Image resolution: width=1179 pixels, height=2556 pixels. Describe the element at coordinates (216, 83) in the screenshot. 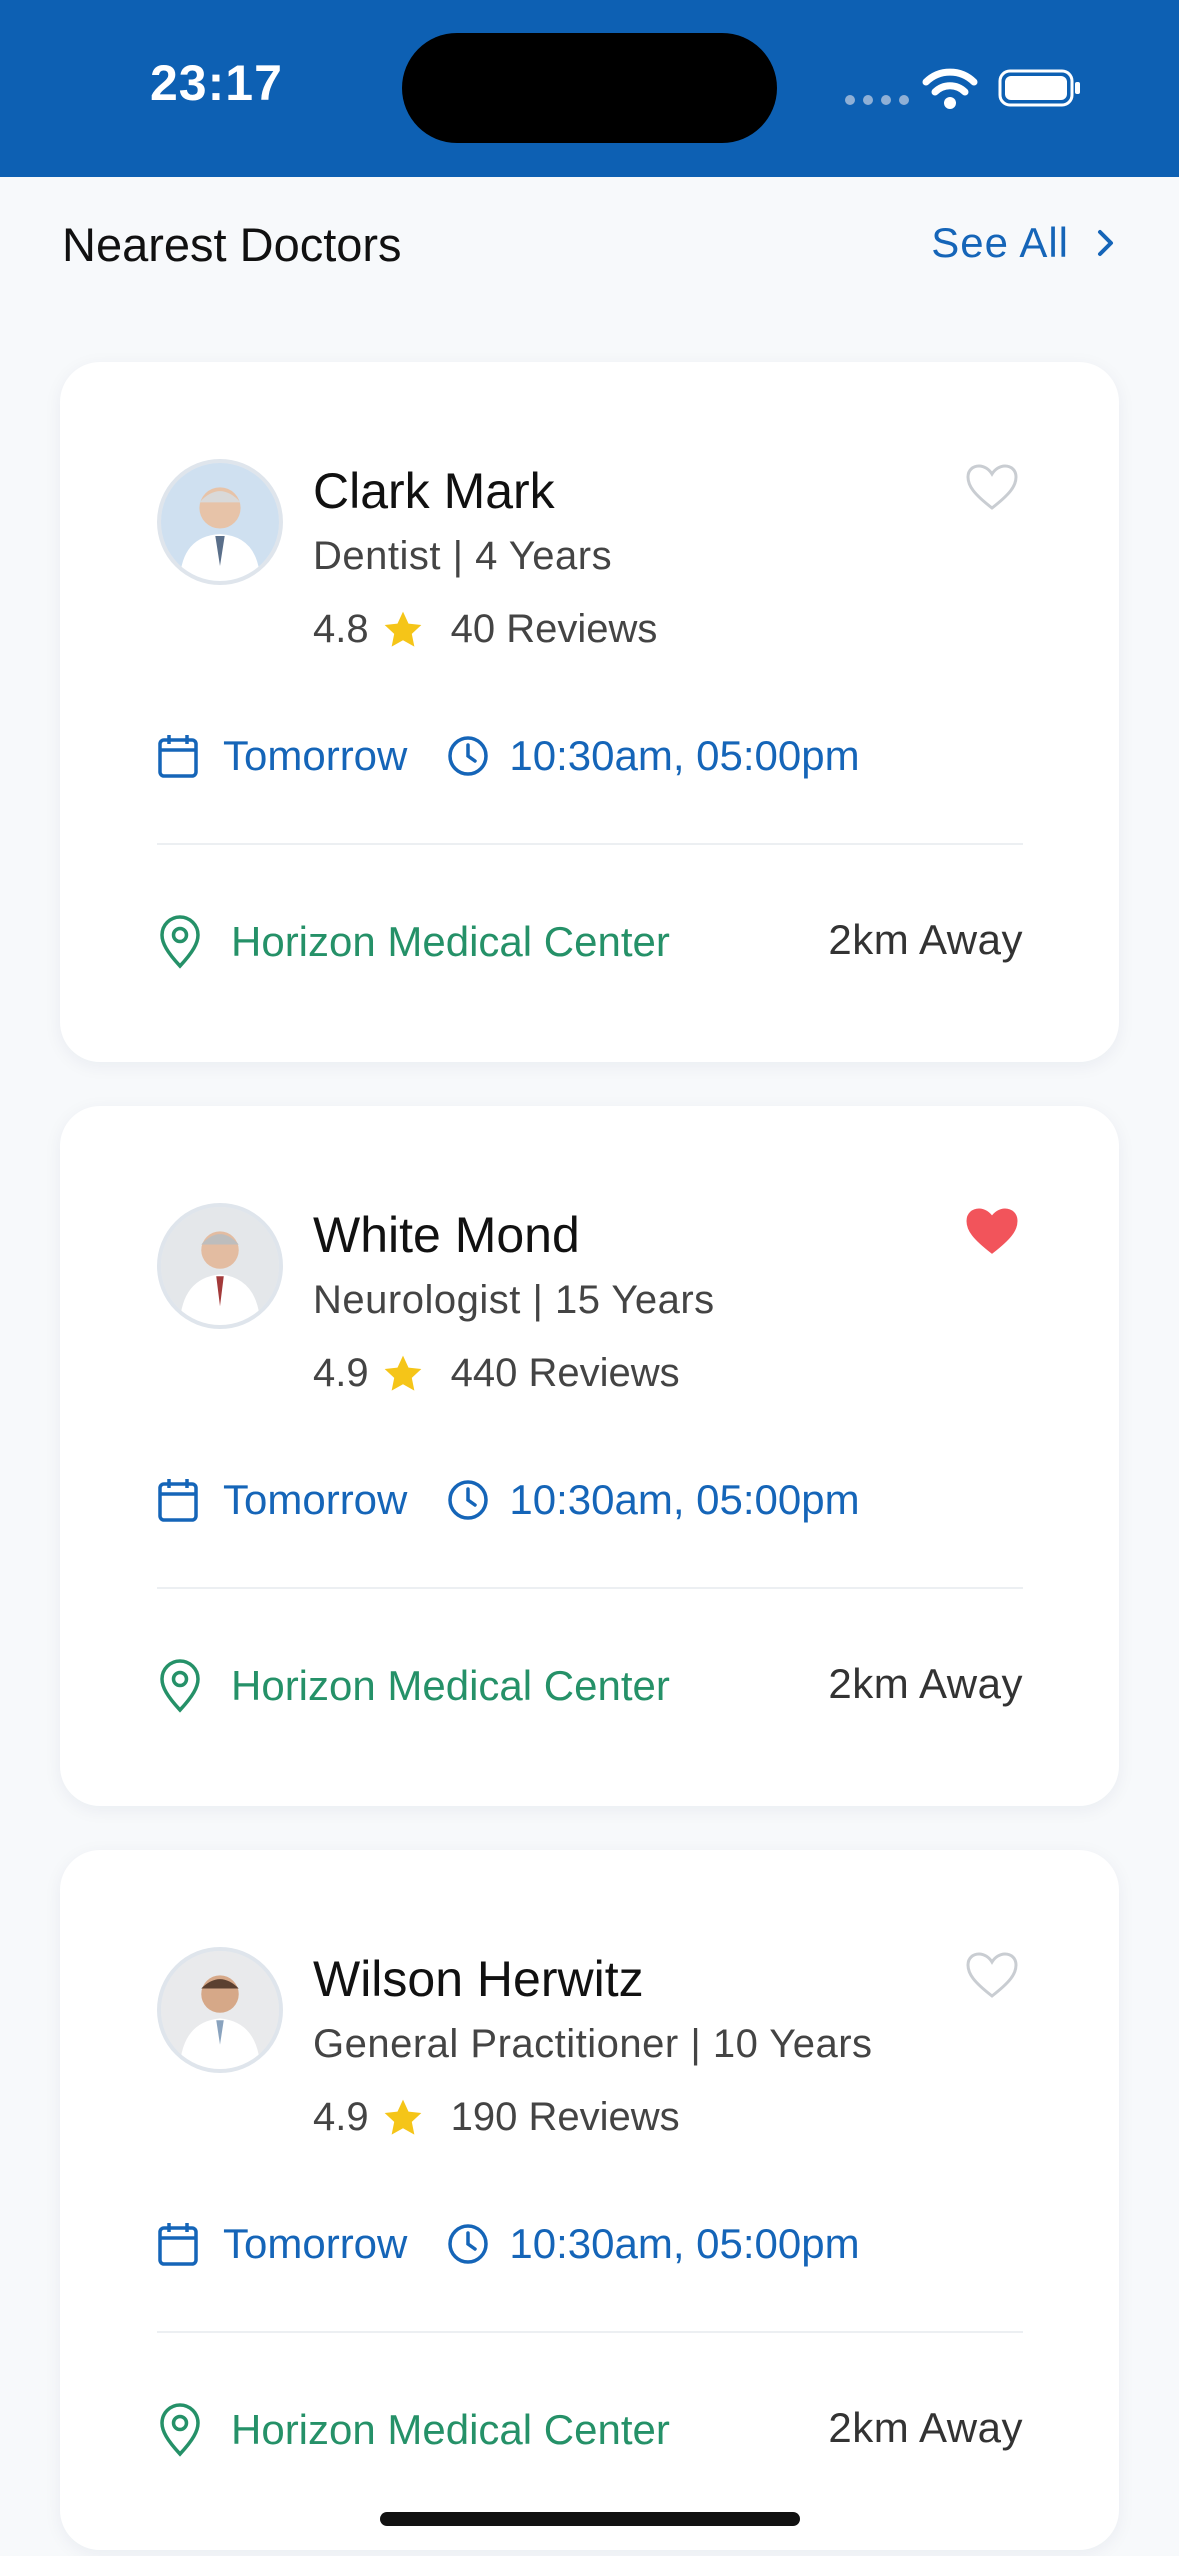

I see `status-time: 23:17` at that location.